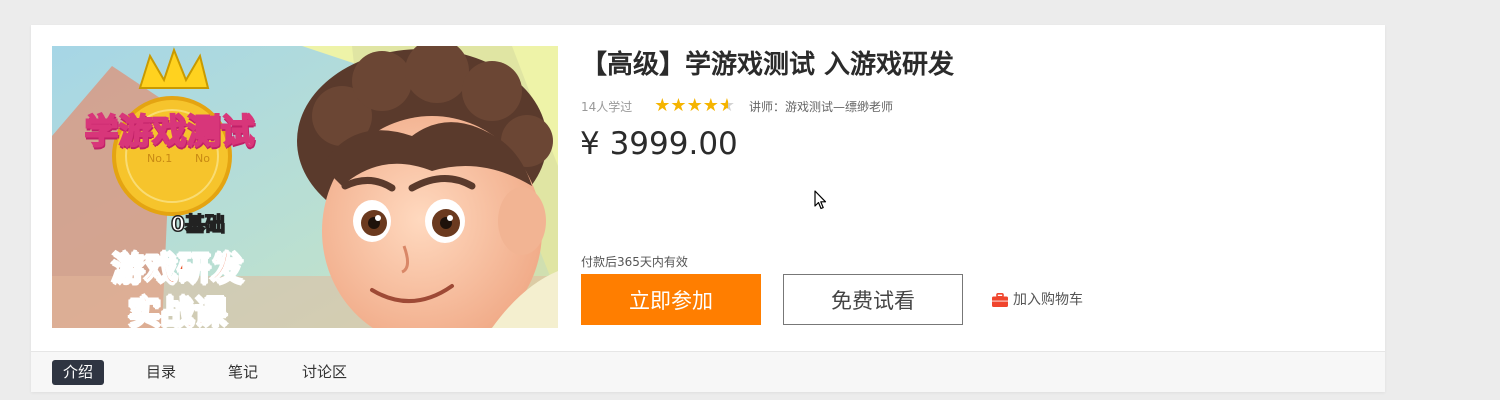  I want to click on half-star-icon: ★, so click(726, 105).